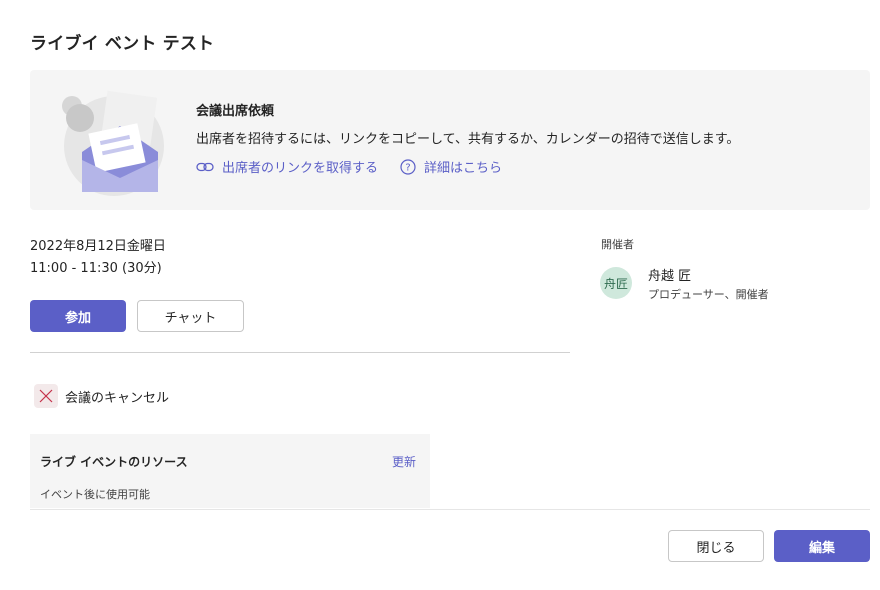 The height and width of the screenshot is (590, 880). Describe the element at coordinates (708, 294) in the screenshot. I see `organizer-role: プロデューサー、開催者` at that location.